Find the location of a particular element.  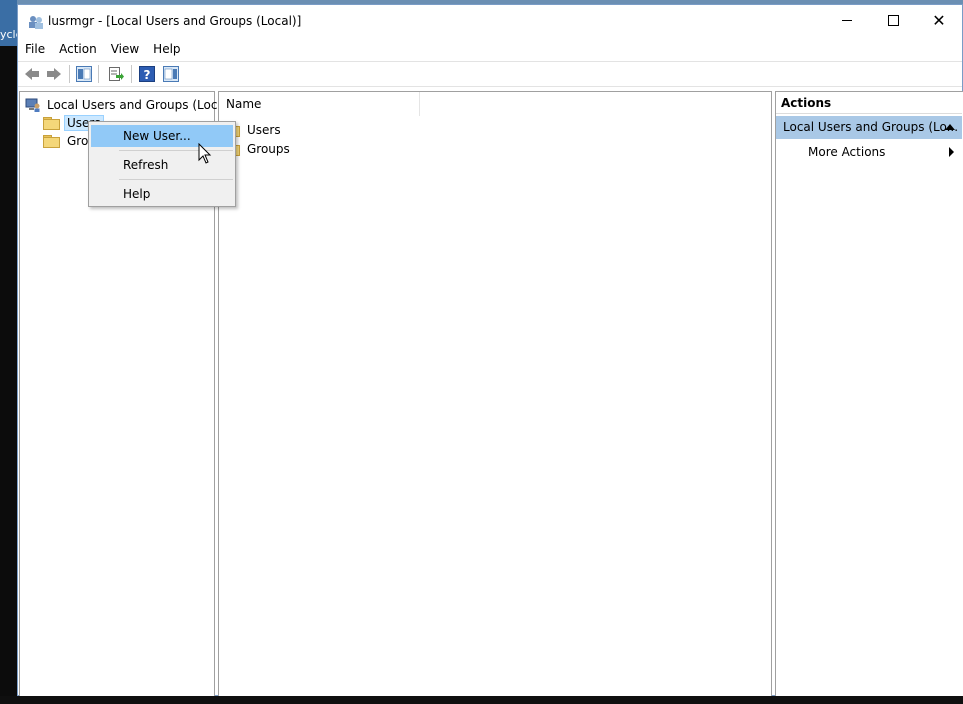

show-hide-tree-icon is located at coordinates (84, 74).